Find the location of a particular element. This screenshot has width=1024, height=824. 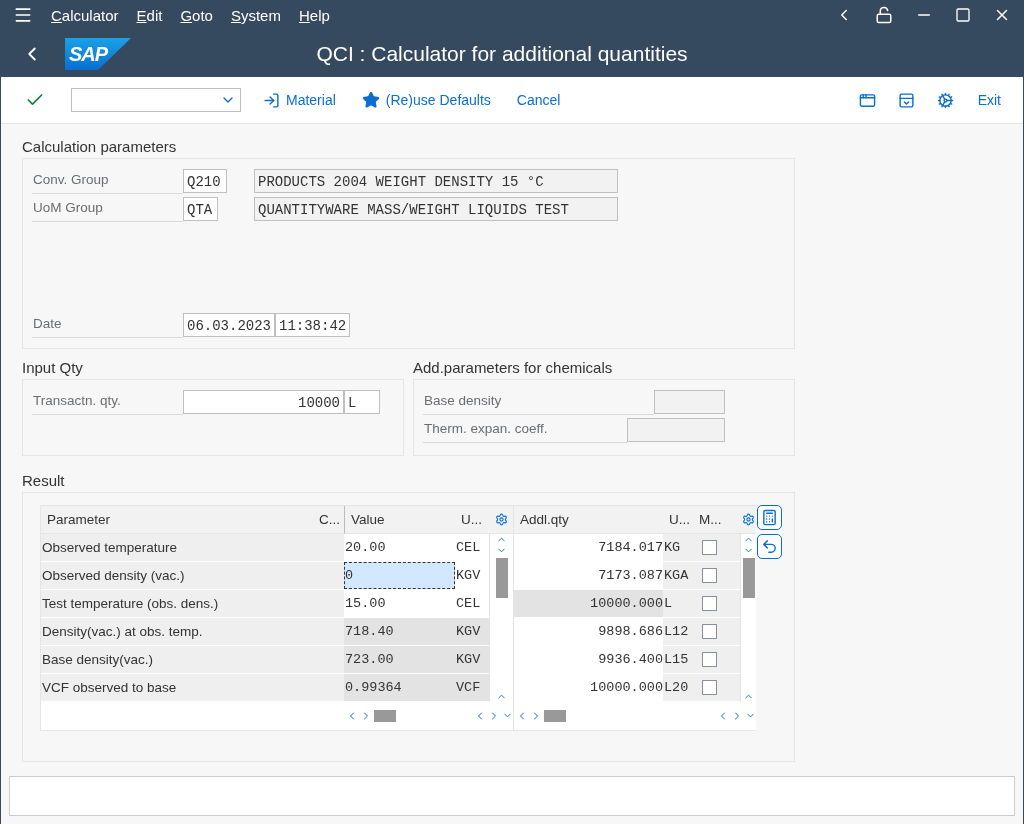

exit-button: Exit is located at coordinates (989, 100).